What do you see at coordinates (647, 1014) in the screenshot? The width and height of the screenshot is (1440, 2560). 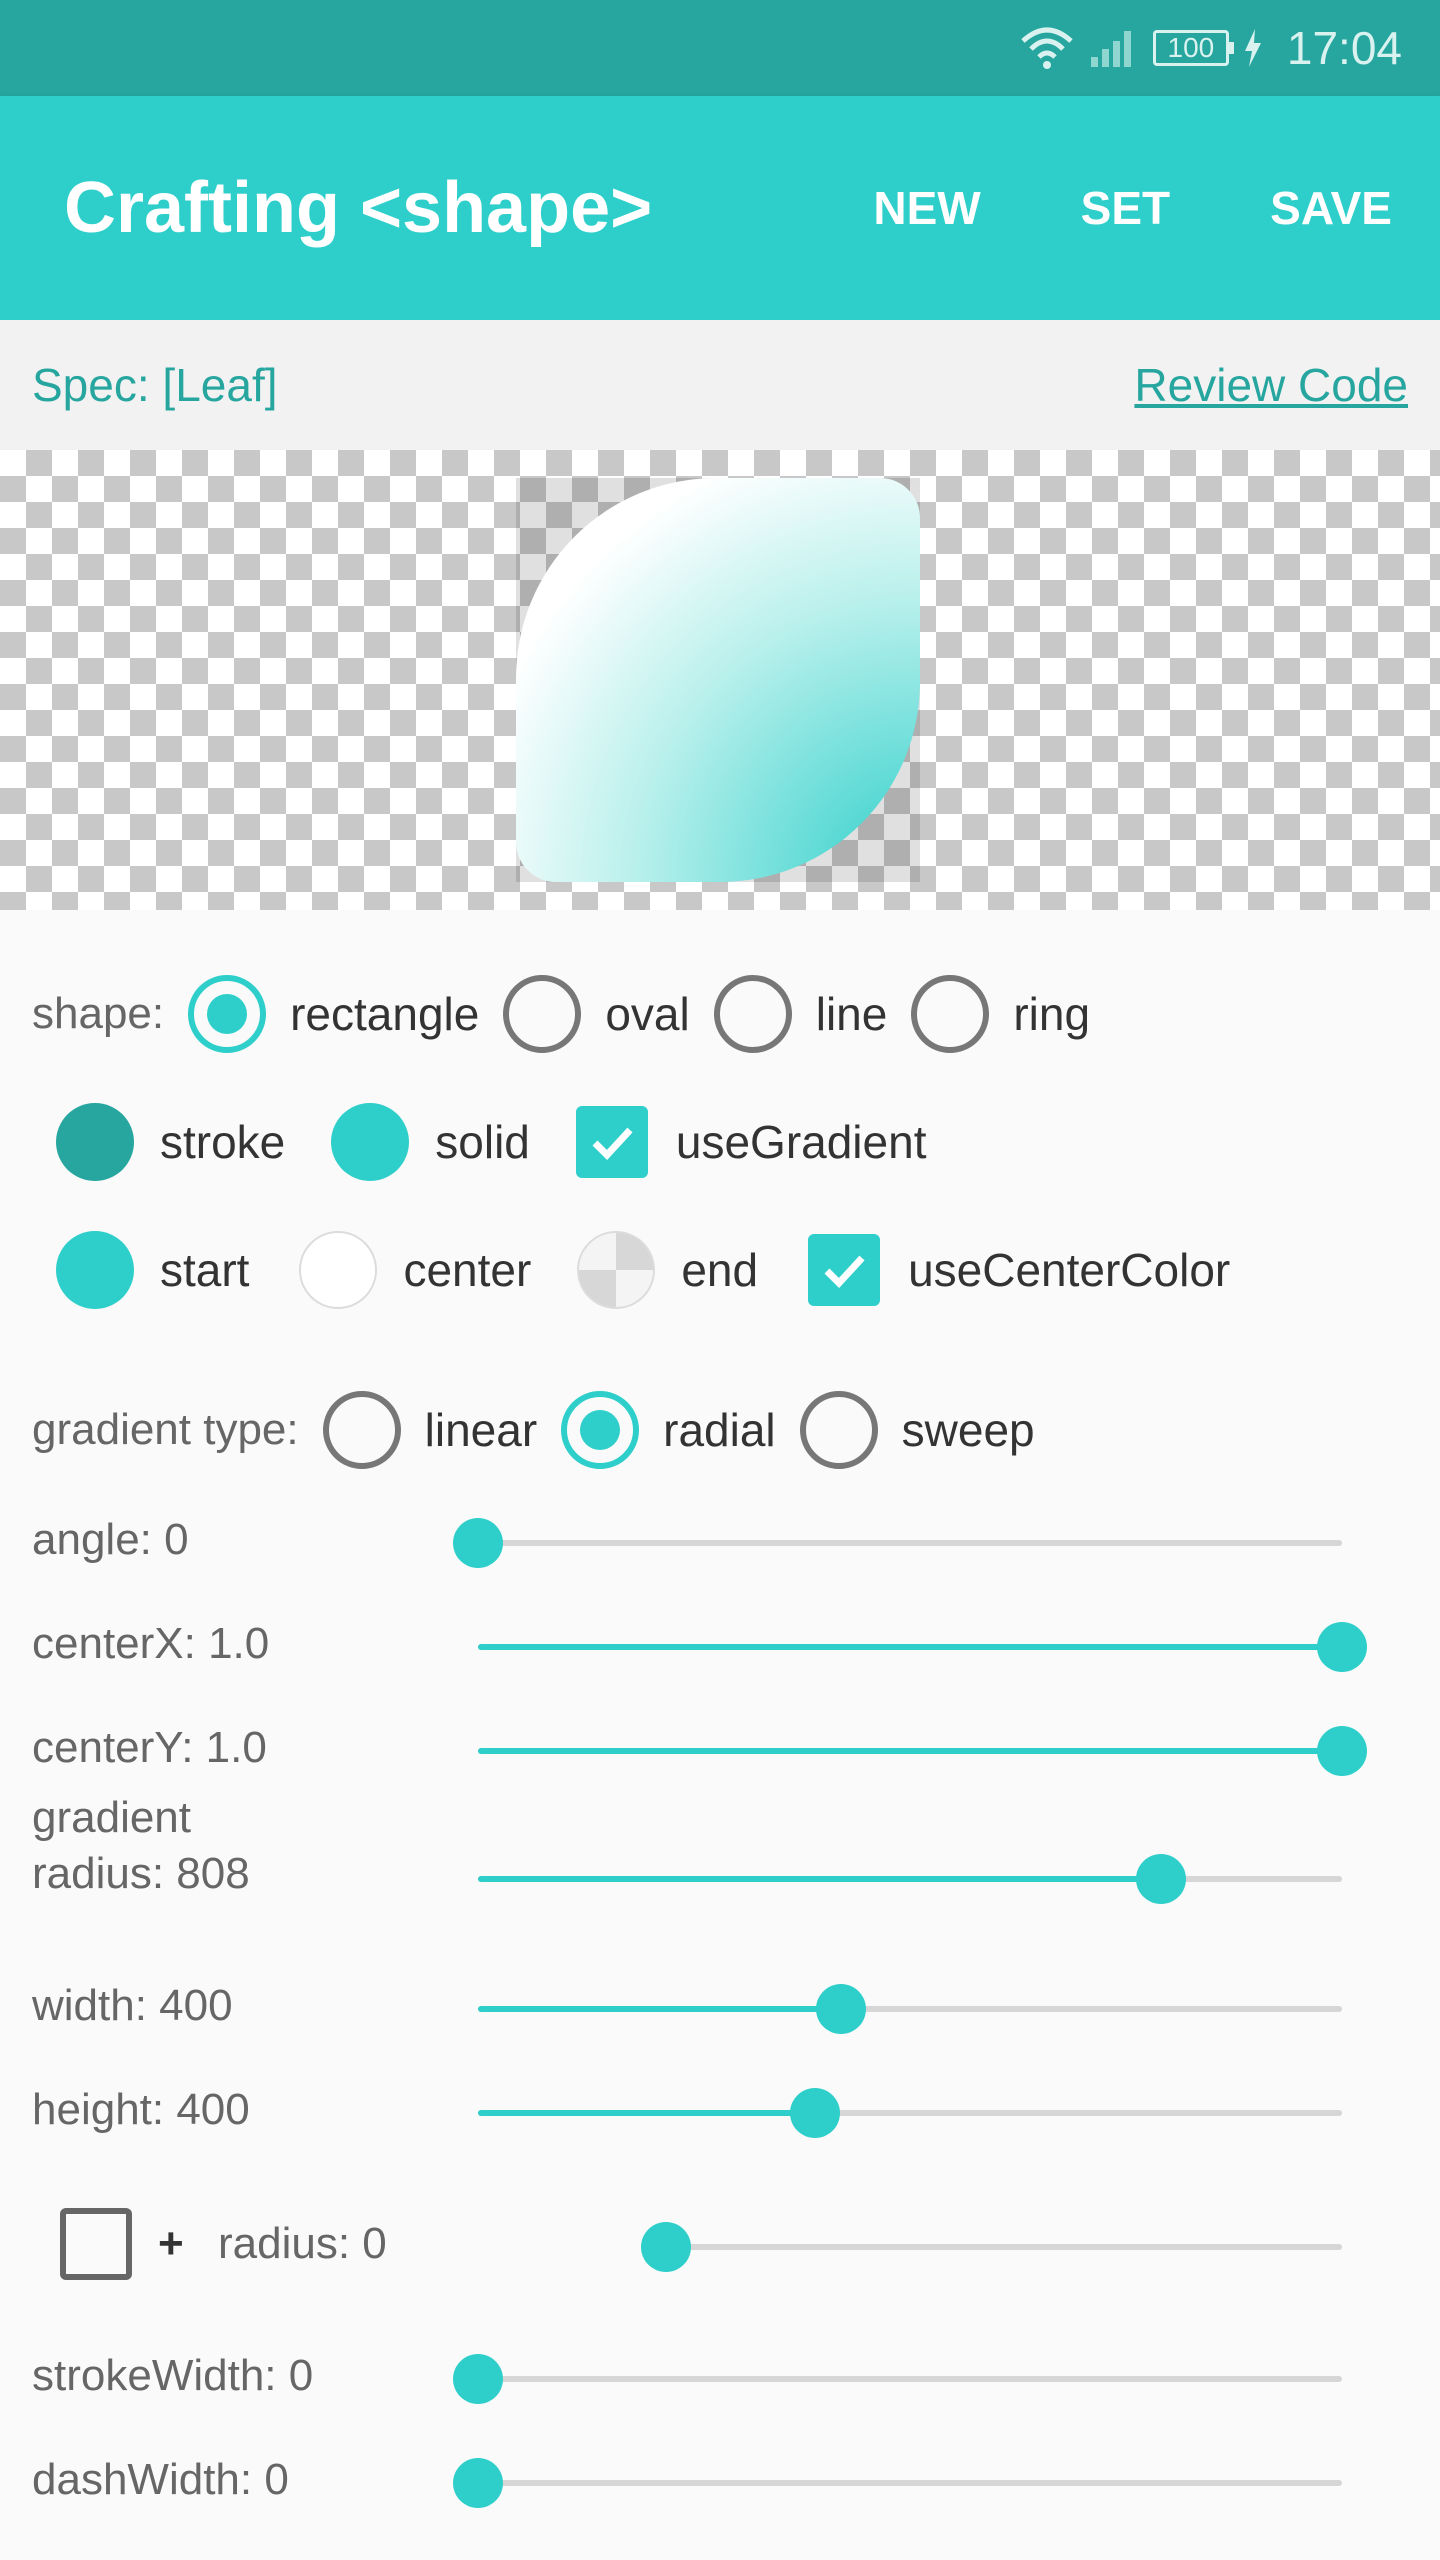 I see `radio-oval-label: oval` at bounding box center [647, 1014].